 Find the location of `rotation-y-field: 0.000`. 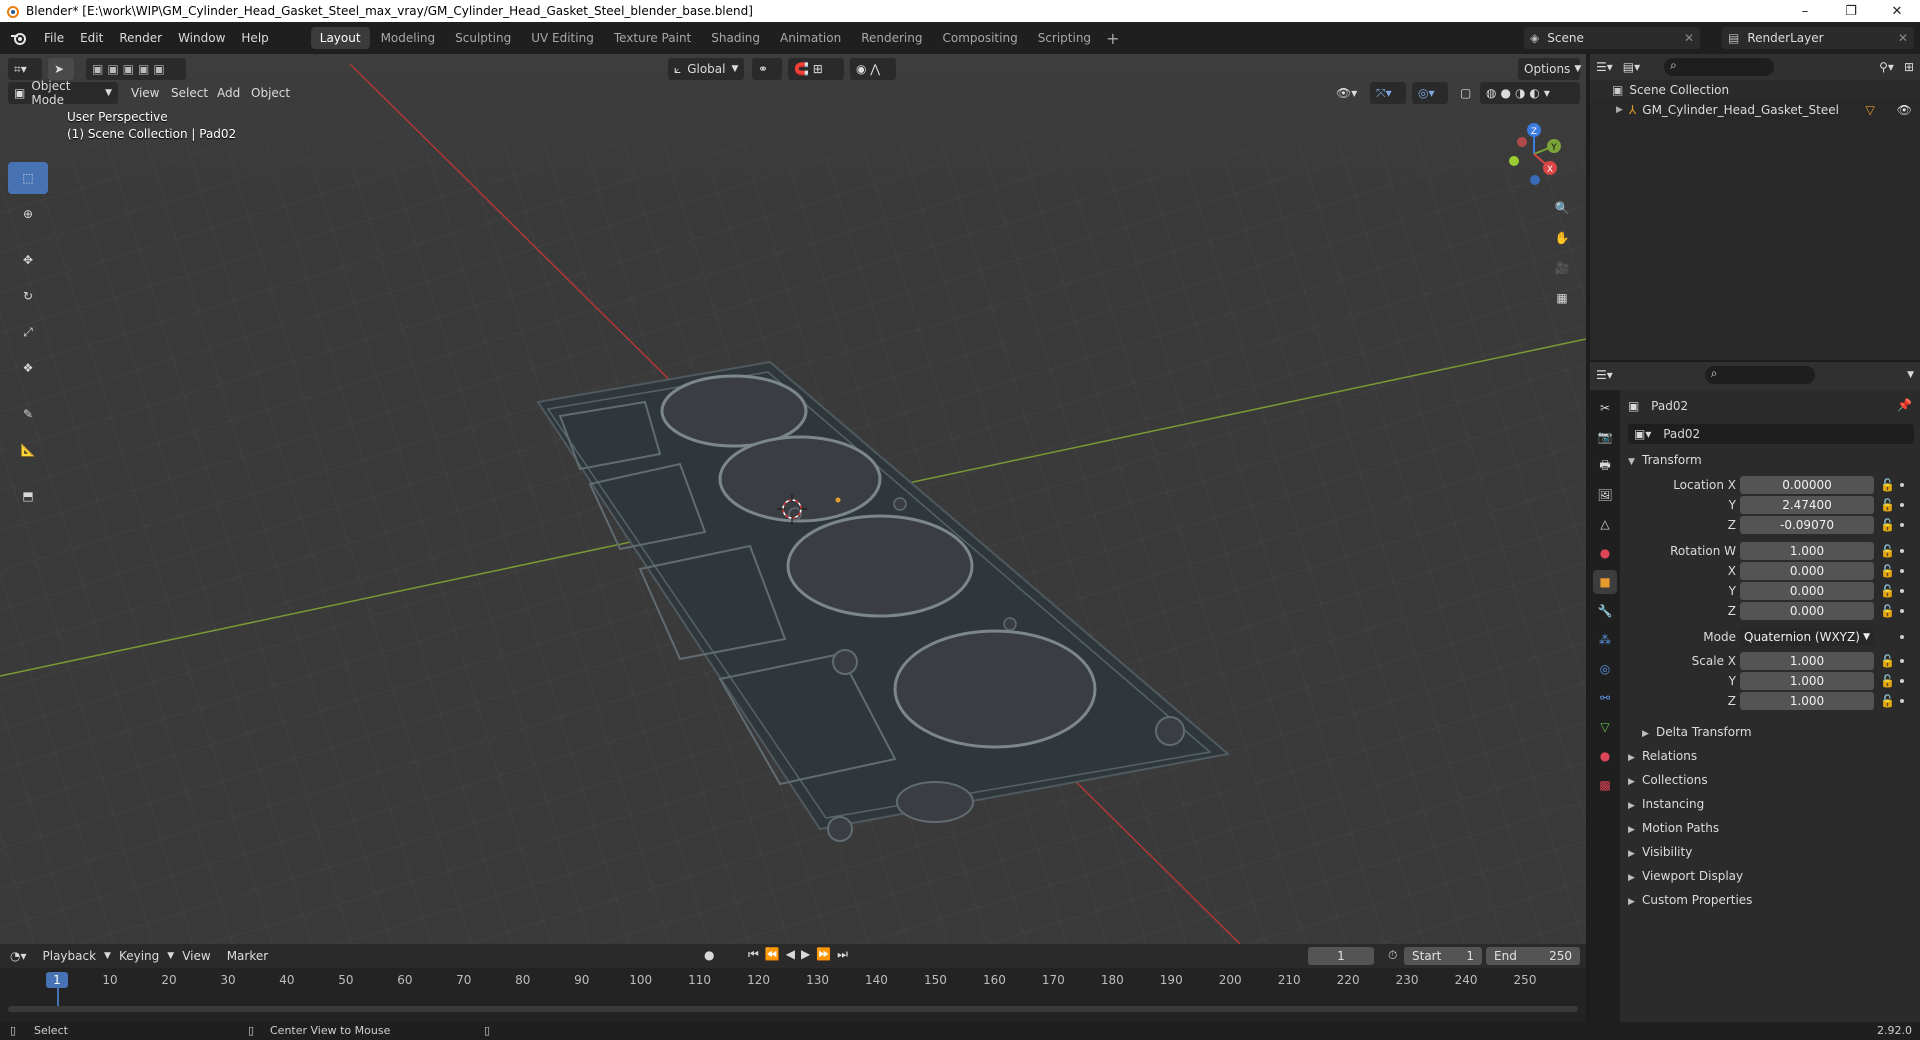

rotation-y-field: 0.000 is located at coordinates (1807, 591).